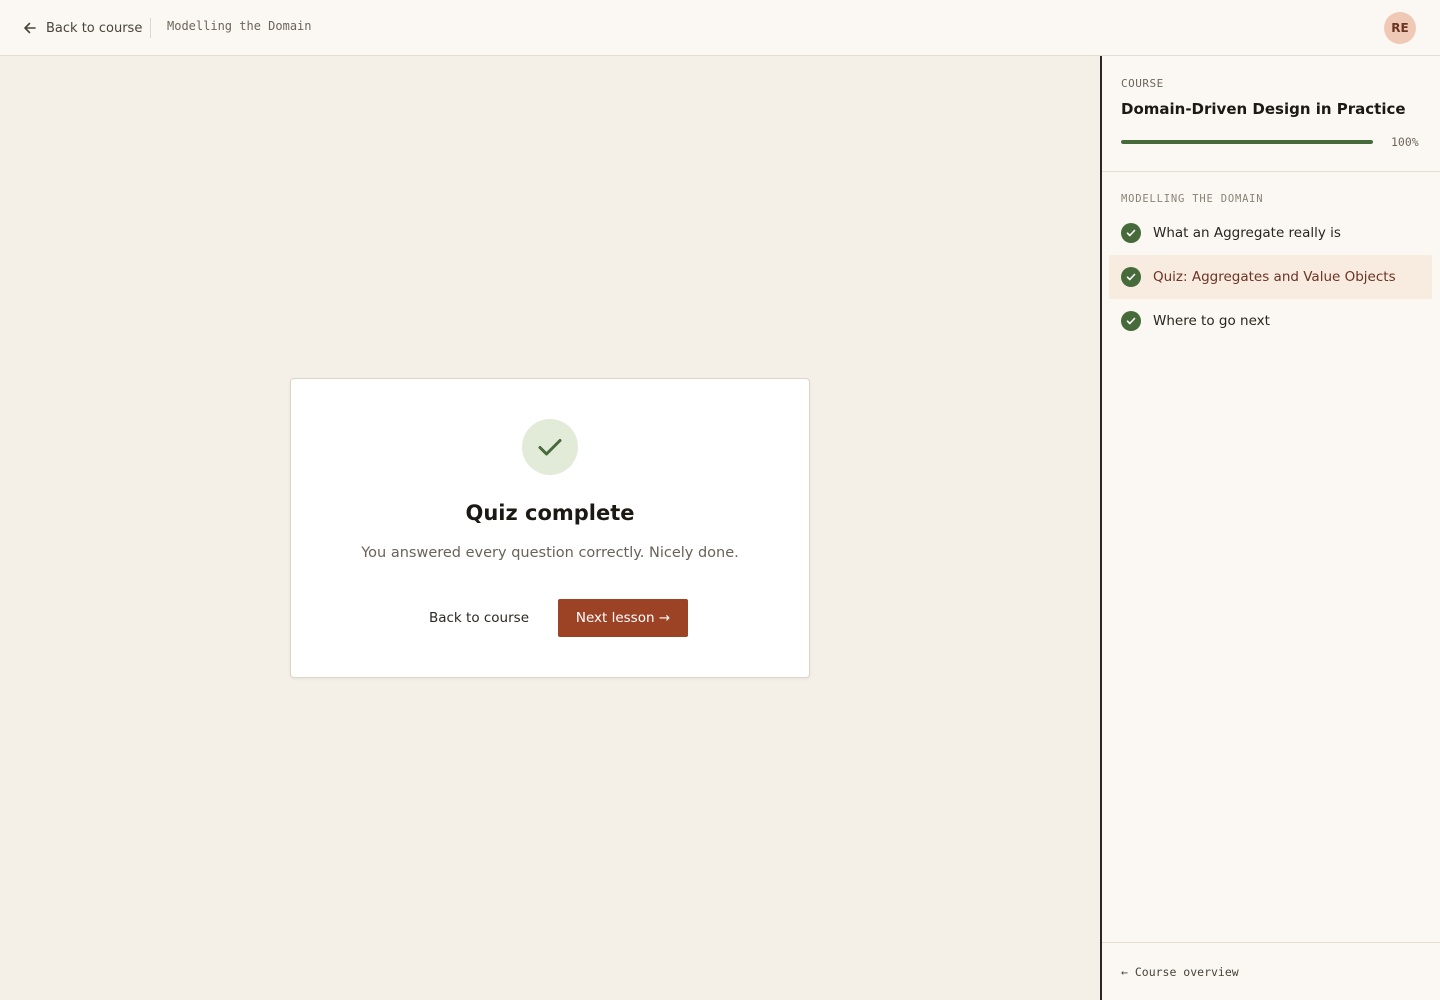  I want to click on lesson-item-quiz: Quiz: Aggregates and Value Objects, so click(1270, 277).